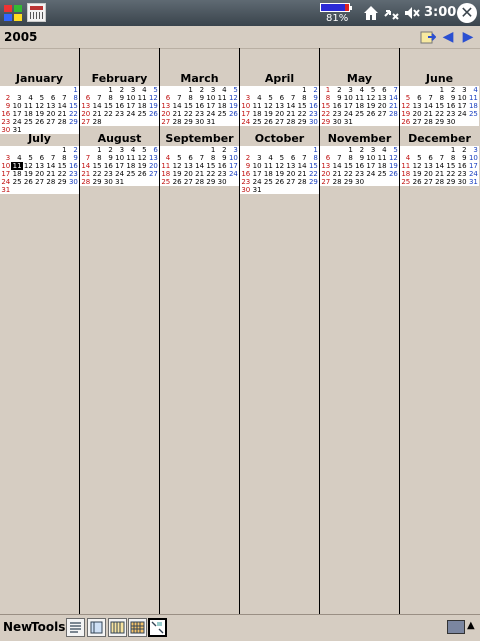 This screenshot has height=641, width=480. What do you see at coordinates (301, 90) in the screenshot?
I see `day-cell: 1` at bounding box center [301, 90].